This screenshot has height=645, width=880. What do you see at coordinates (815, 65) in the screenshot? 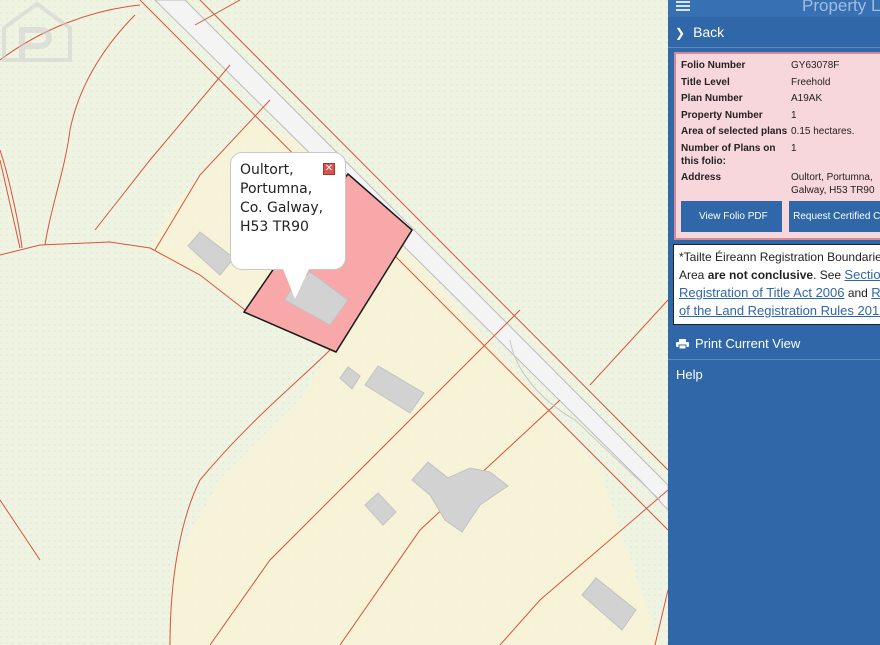
I see `info-value: GY63078F` at bounding box center [815, 65].